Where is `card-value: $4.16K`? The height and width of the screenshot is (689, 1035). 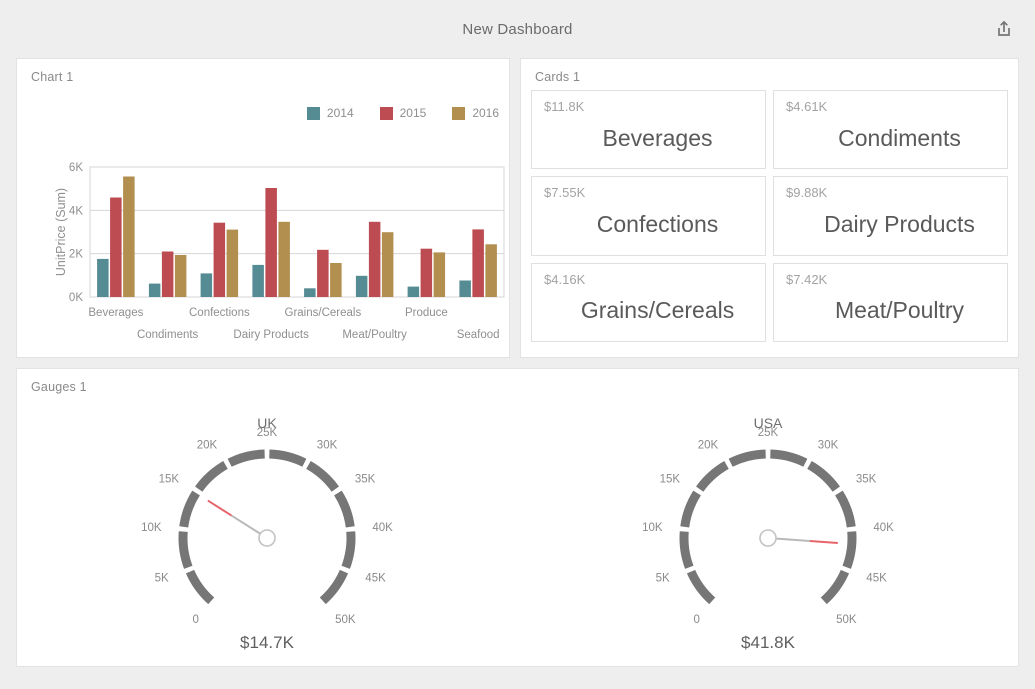 card-value: $4.16K is located at coordinates (565, 279).